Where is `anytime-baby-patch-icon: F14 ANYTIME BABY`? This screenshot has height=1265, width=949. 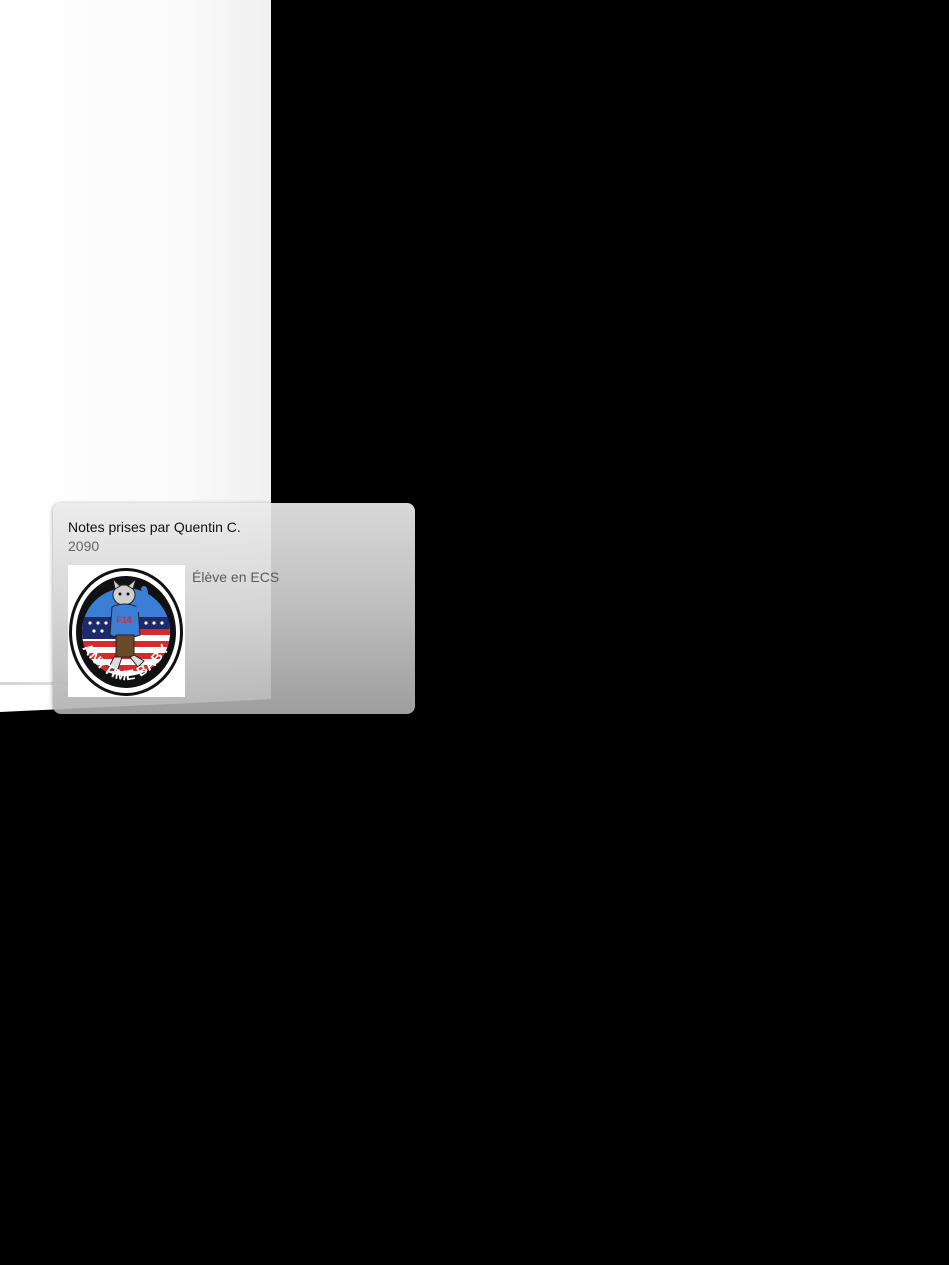 anytime-baby-patch-icon: F14 ANYTIME BABY is located at coordinates (126, 632).